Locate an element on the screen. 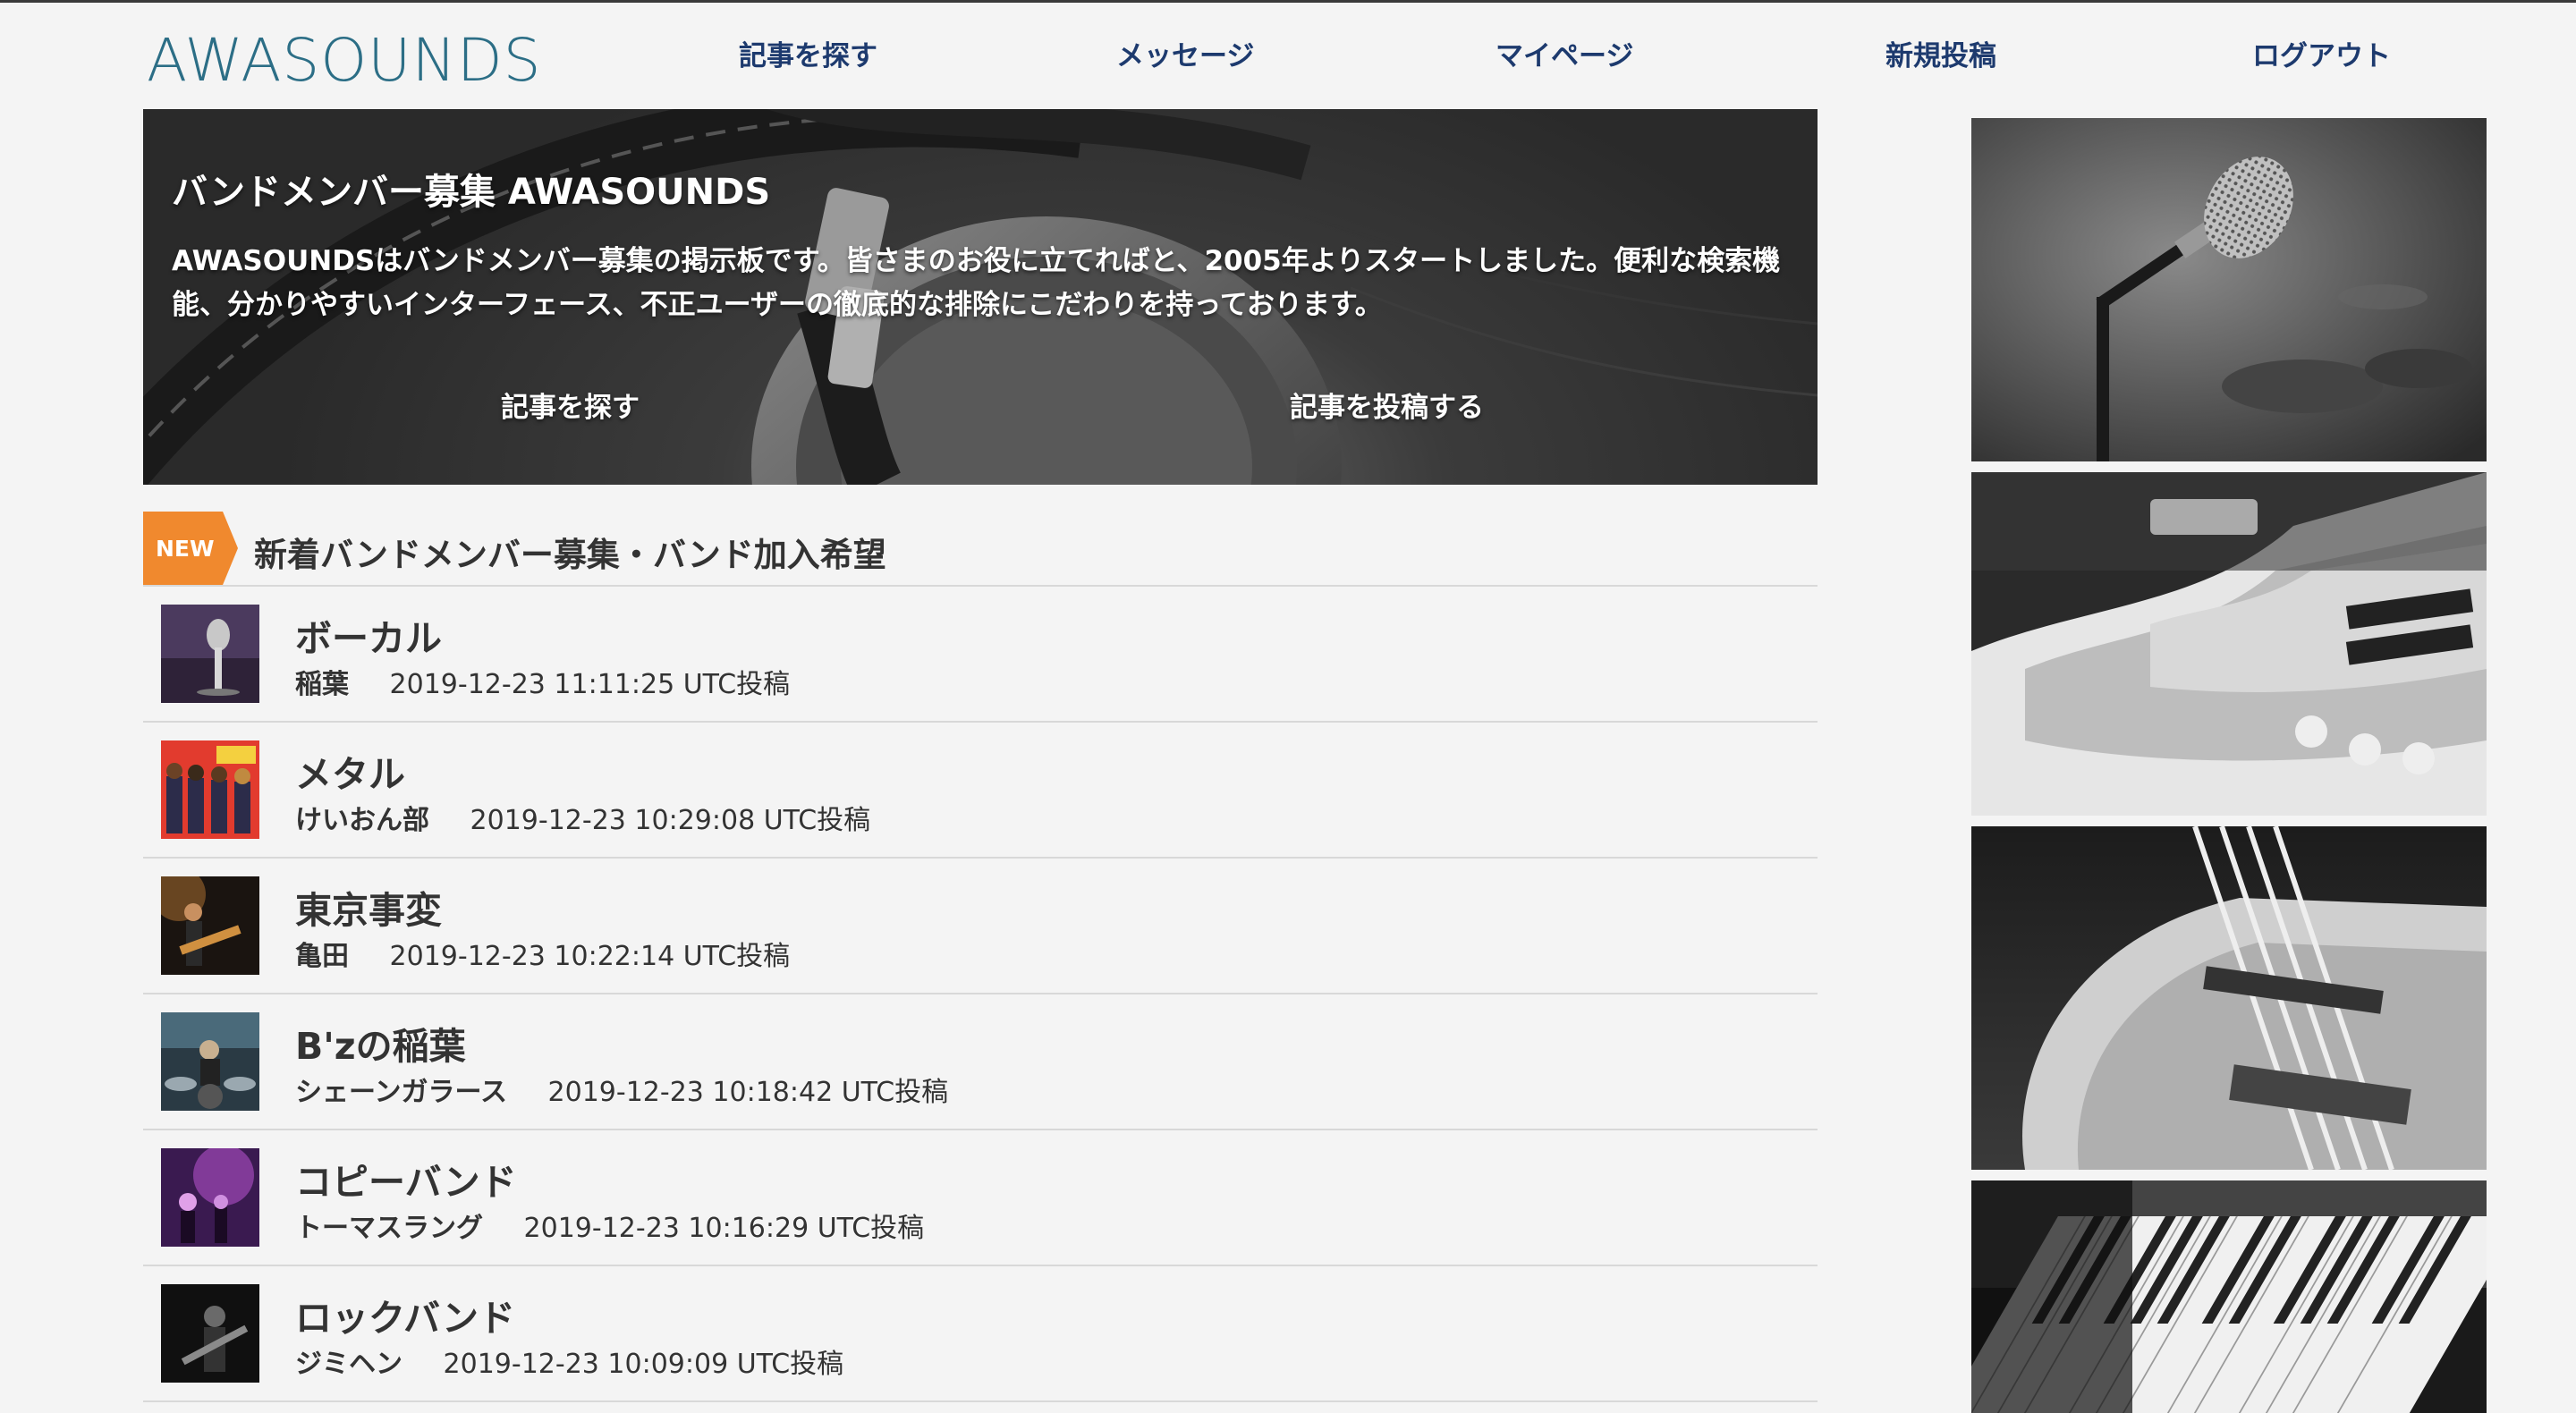  nav-search-articles: 記事を探す is located at coordinates (808, 53).